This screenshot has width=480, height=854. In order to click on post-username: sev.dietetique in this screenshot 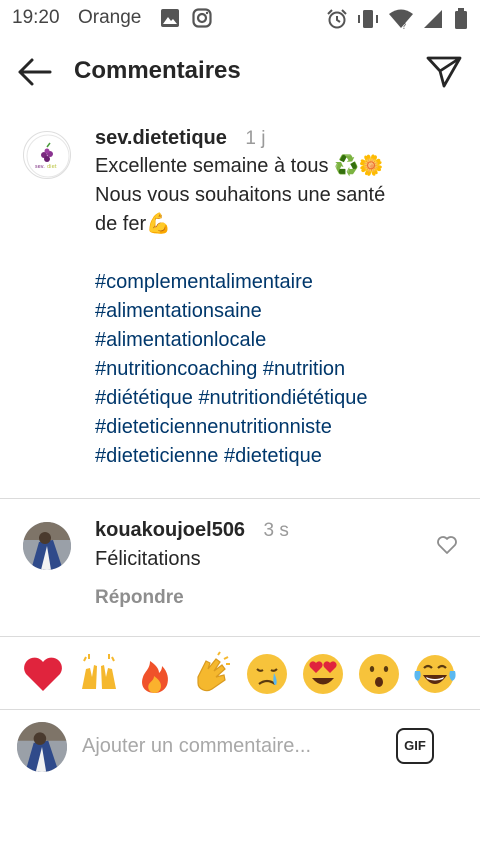, I will do `click(161, 138)`.